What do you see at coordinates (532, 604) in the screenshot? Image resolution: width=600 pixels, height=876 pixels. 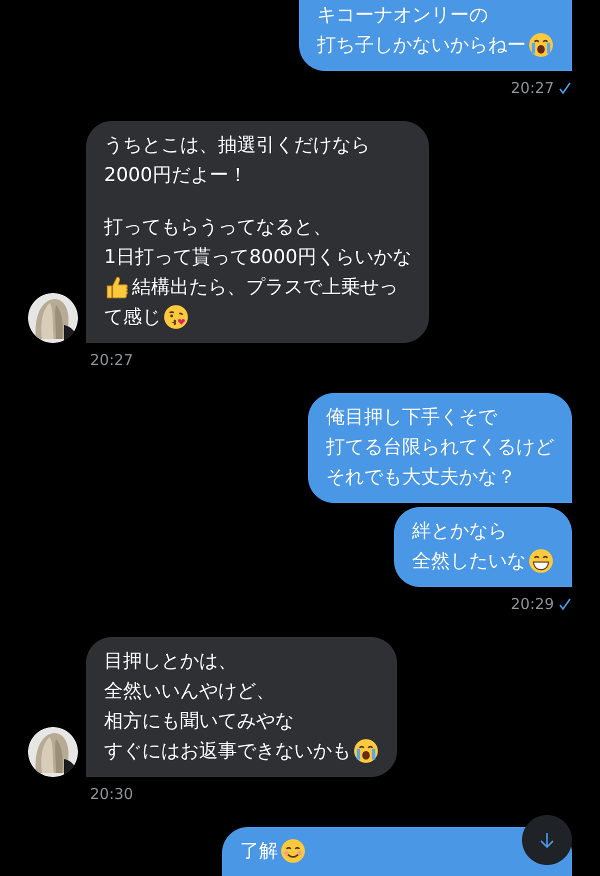 I see `timestamp: 20:29` at bounding box center [532, 604].